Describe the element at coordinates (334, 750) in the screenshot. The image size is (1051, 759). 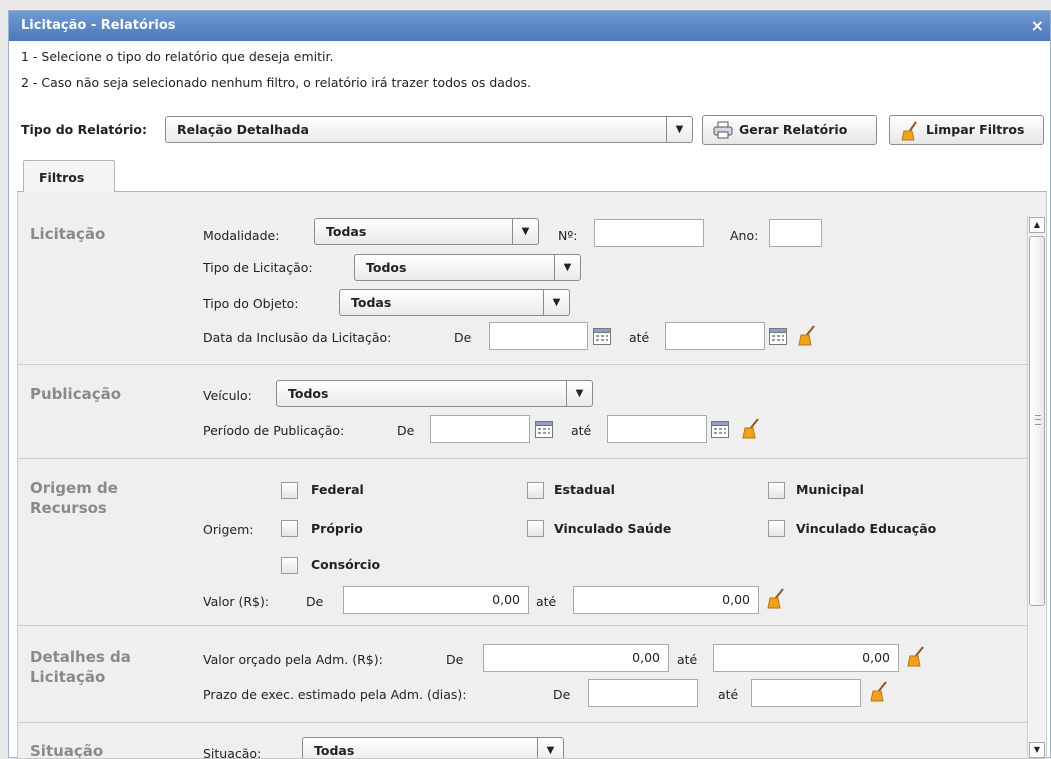
I see `situacao-value: Todas` at that location.